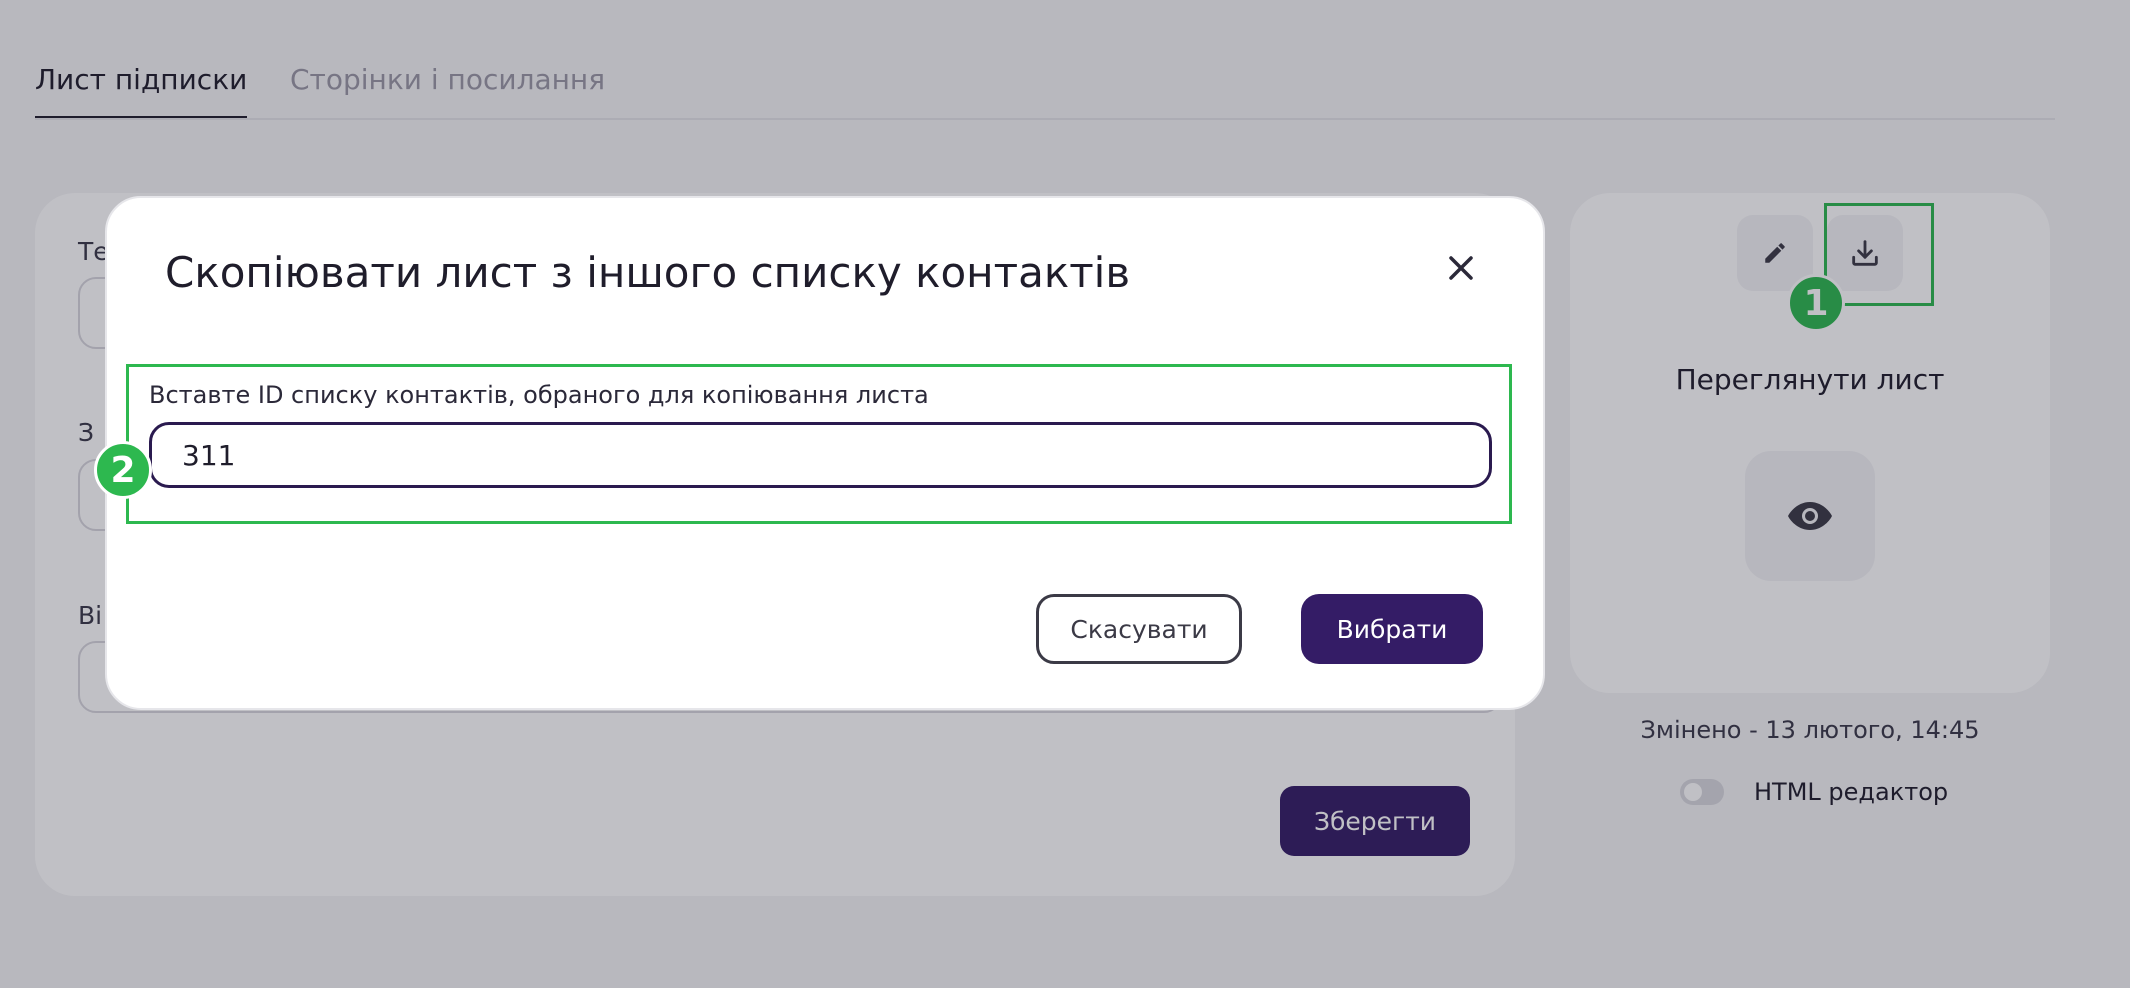 The width and height of the screenshot is (2130, 988). I want to click on close-button, so click(1461, 268).